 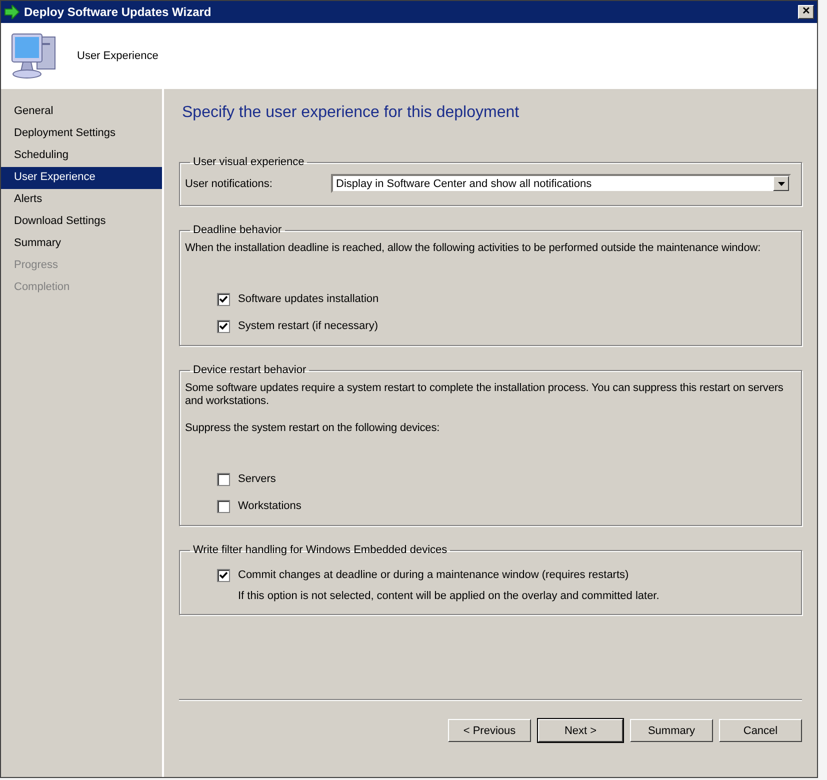 What do you see at coordinates (117, 56) in the screenshot?
I see `header-title: User Experience` at bounding box center [117, 56].